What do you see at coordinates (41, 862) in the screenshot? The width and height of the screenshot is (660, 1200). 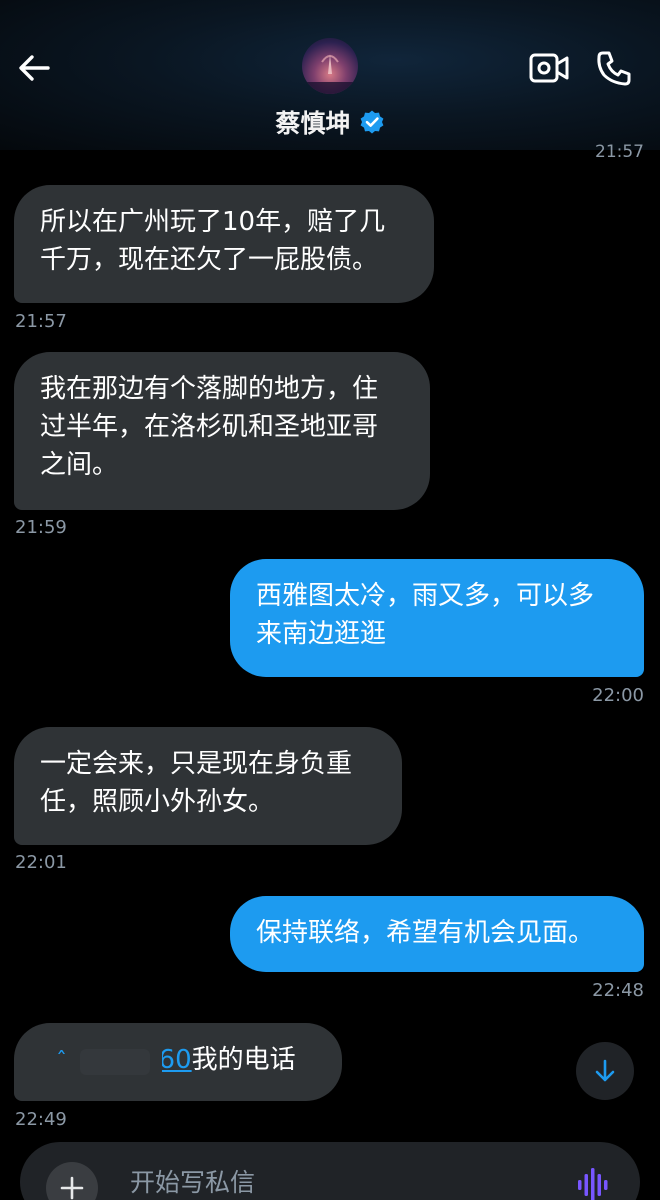 I see `message-timestamp: 22:01` at bounding box center [41, 862].